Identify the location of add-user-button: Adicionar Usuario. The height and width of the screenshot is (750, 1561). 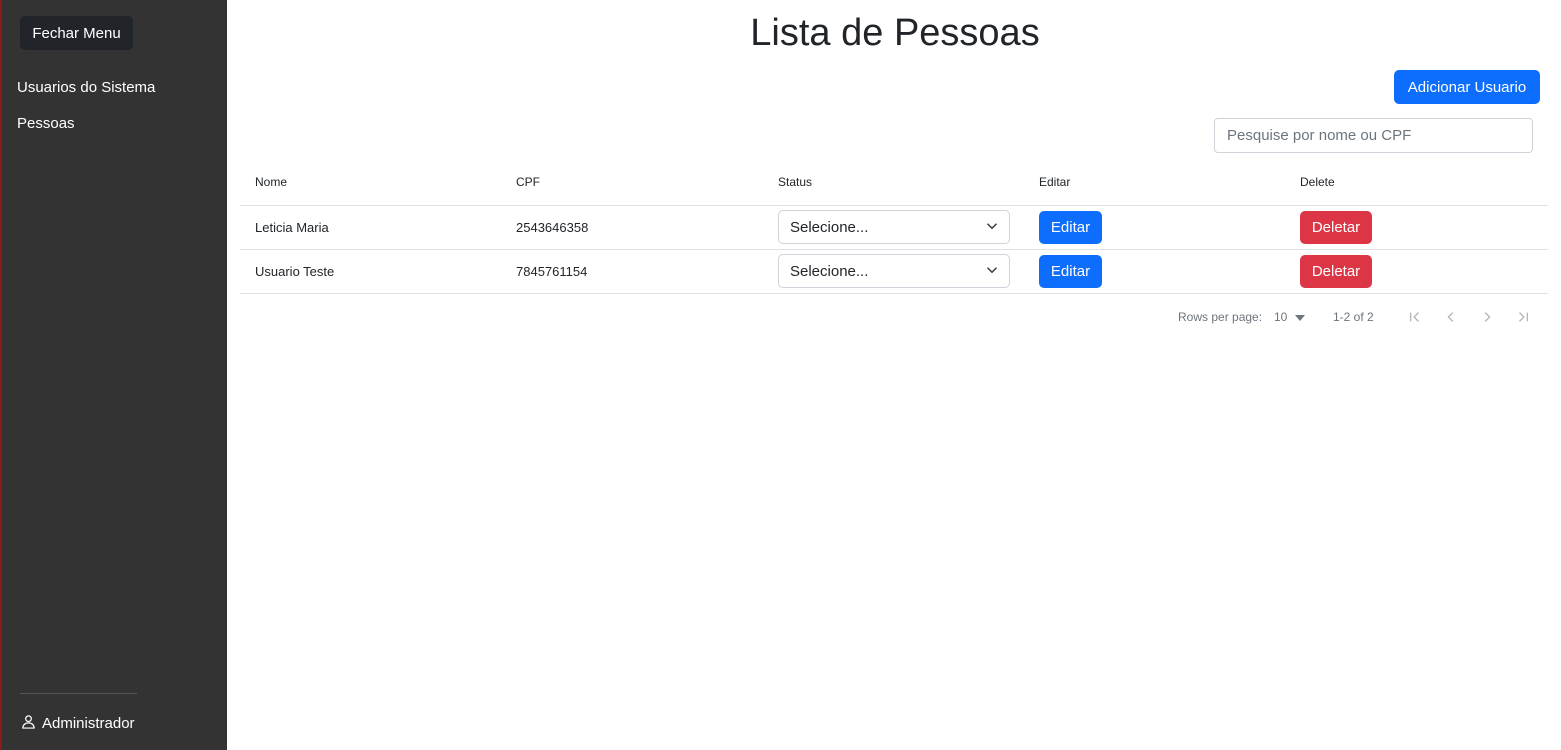
(1467, 87).